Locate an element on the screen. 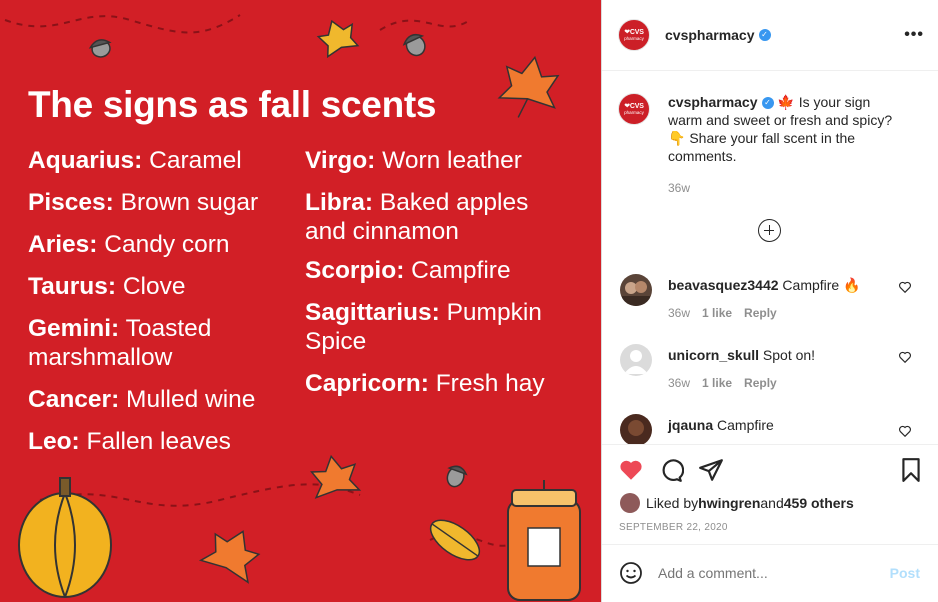  comment-icon is located at coordinates (671, 470).